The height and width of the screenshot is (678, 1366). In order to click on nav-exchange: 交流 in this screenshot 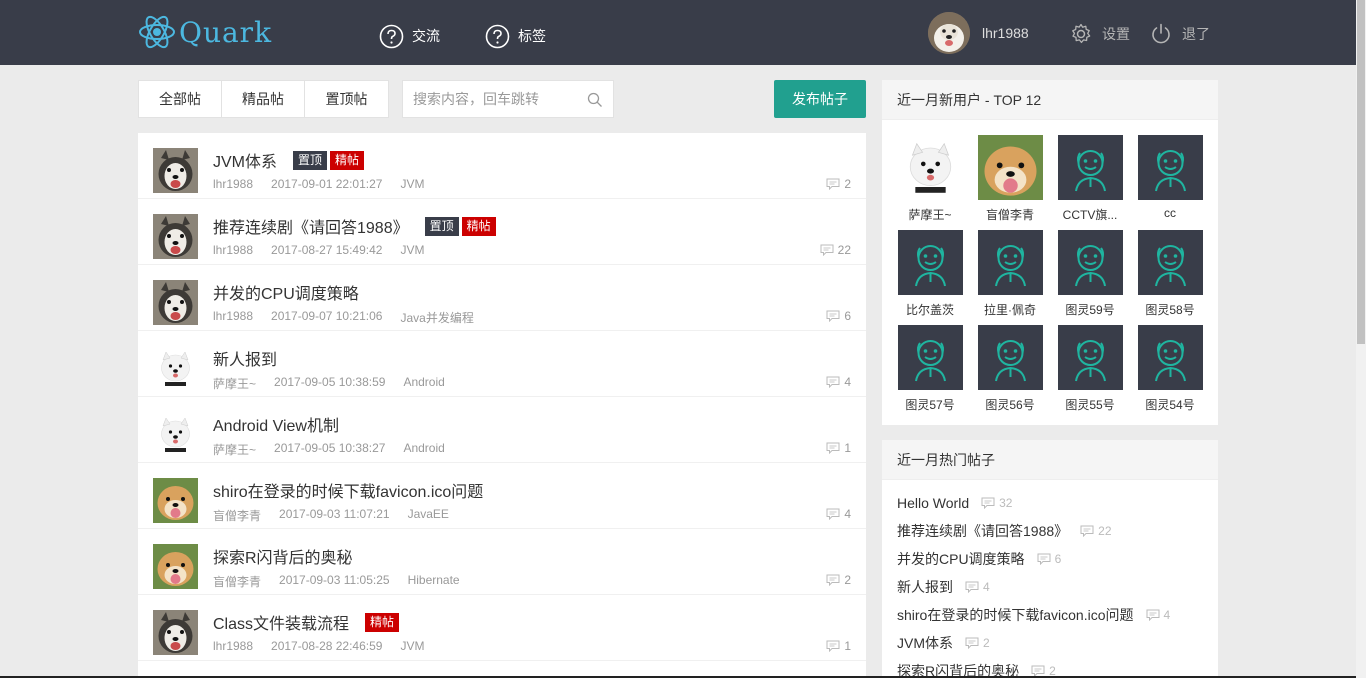, I will do `click(409, 36)`.